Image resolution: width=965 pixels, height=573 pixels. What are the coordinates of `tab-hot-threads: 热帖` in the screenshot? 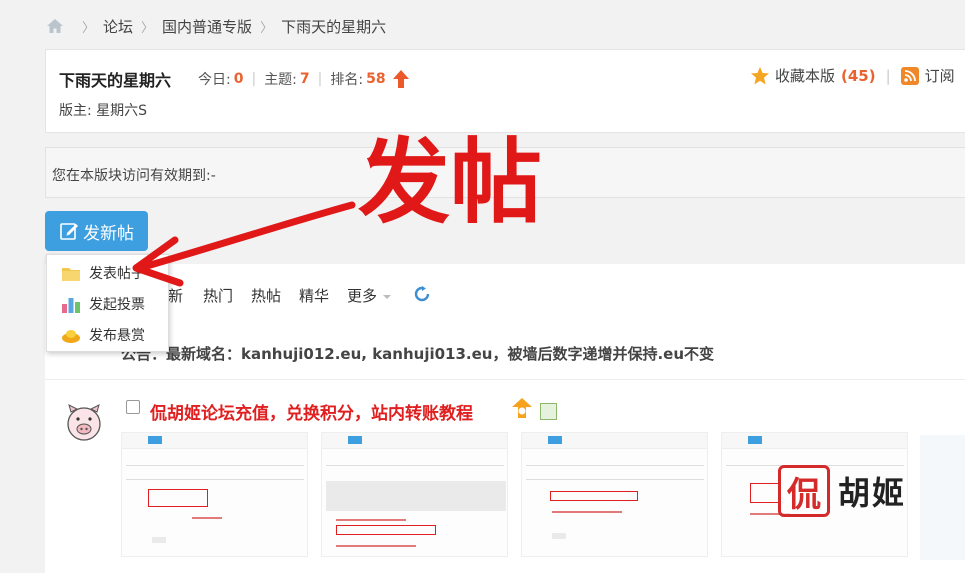 It's located at (266, 295).